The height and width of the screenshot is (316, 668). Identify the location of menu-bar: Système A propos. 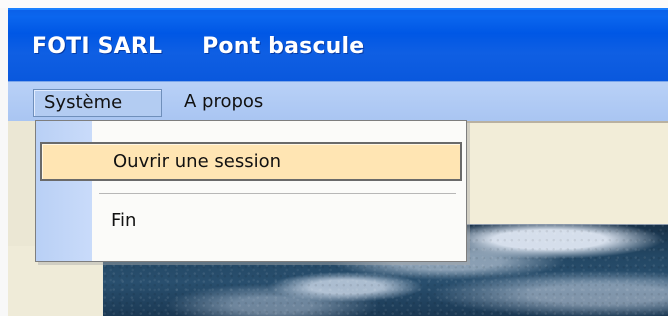
(338, 101).